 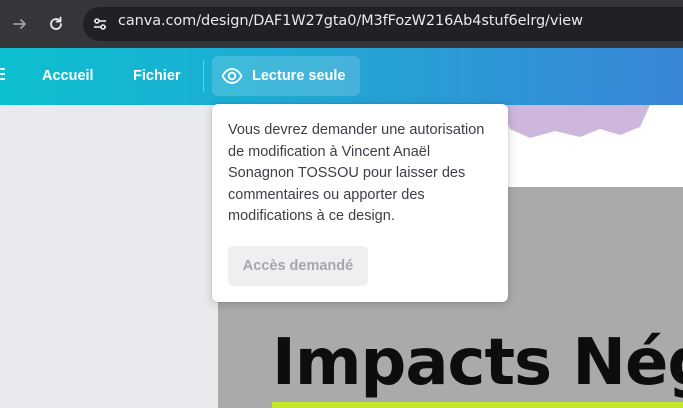 What do you see at coordinates (298, 266) in the screenshot?
I see `access-requested-button: Accès demandé` at bounding box center [298, 266].